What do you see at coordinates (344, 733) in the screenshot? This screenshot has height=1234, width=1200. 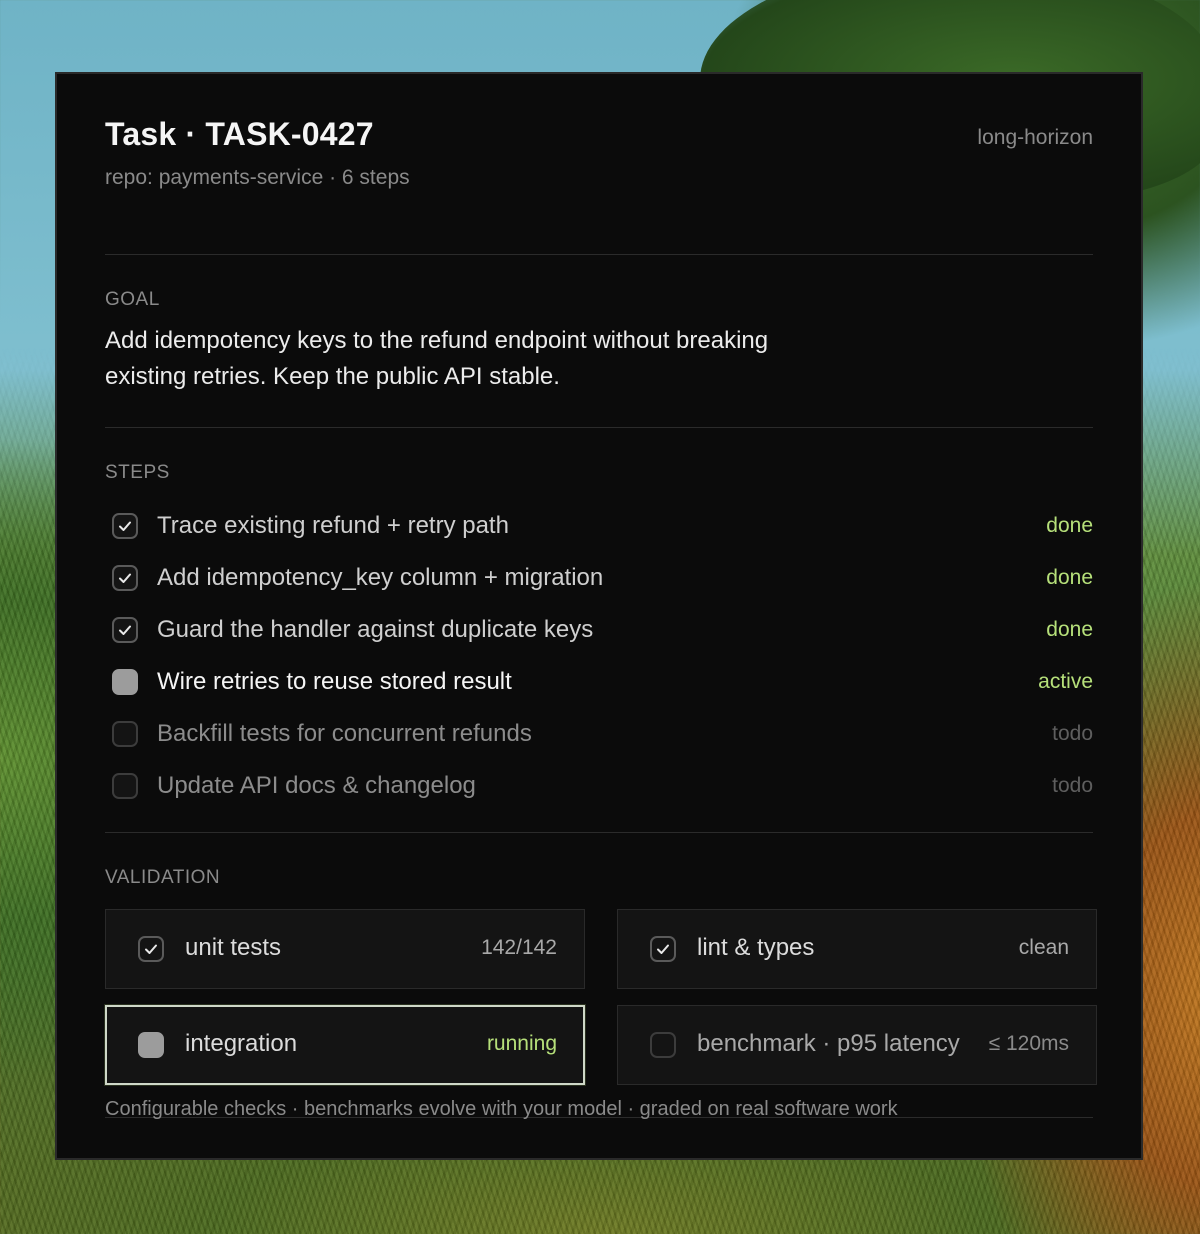 I see `step-label: Backfill tests for concurrent refunds` at bounding box center [344, 733].